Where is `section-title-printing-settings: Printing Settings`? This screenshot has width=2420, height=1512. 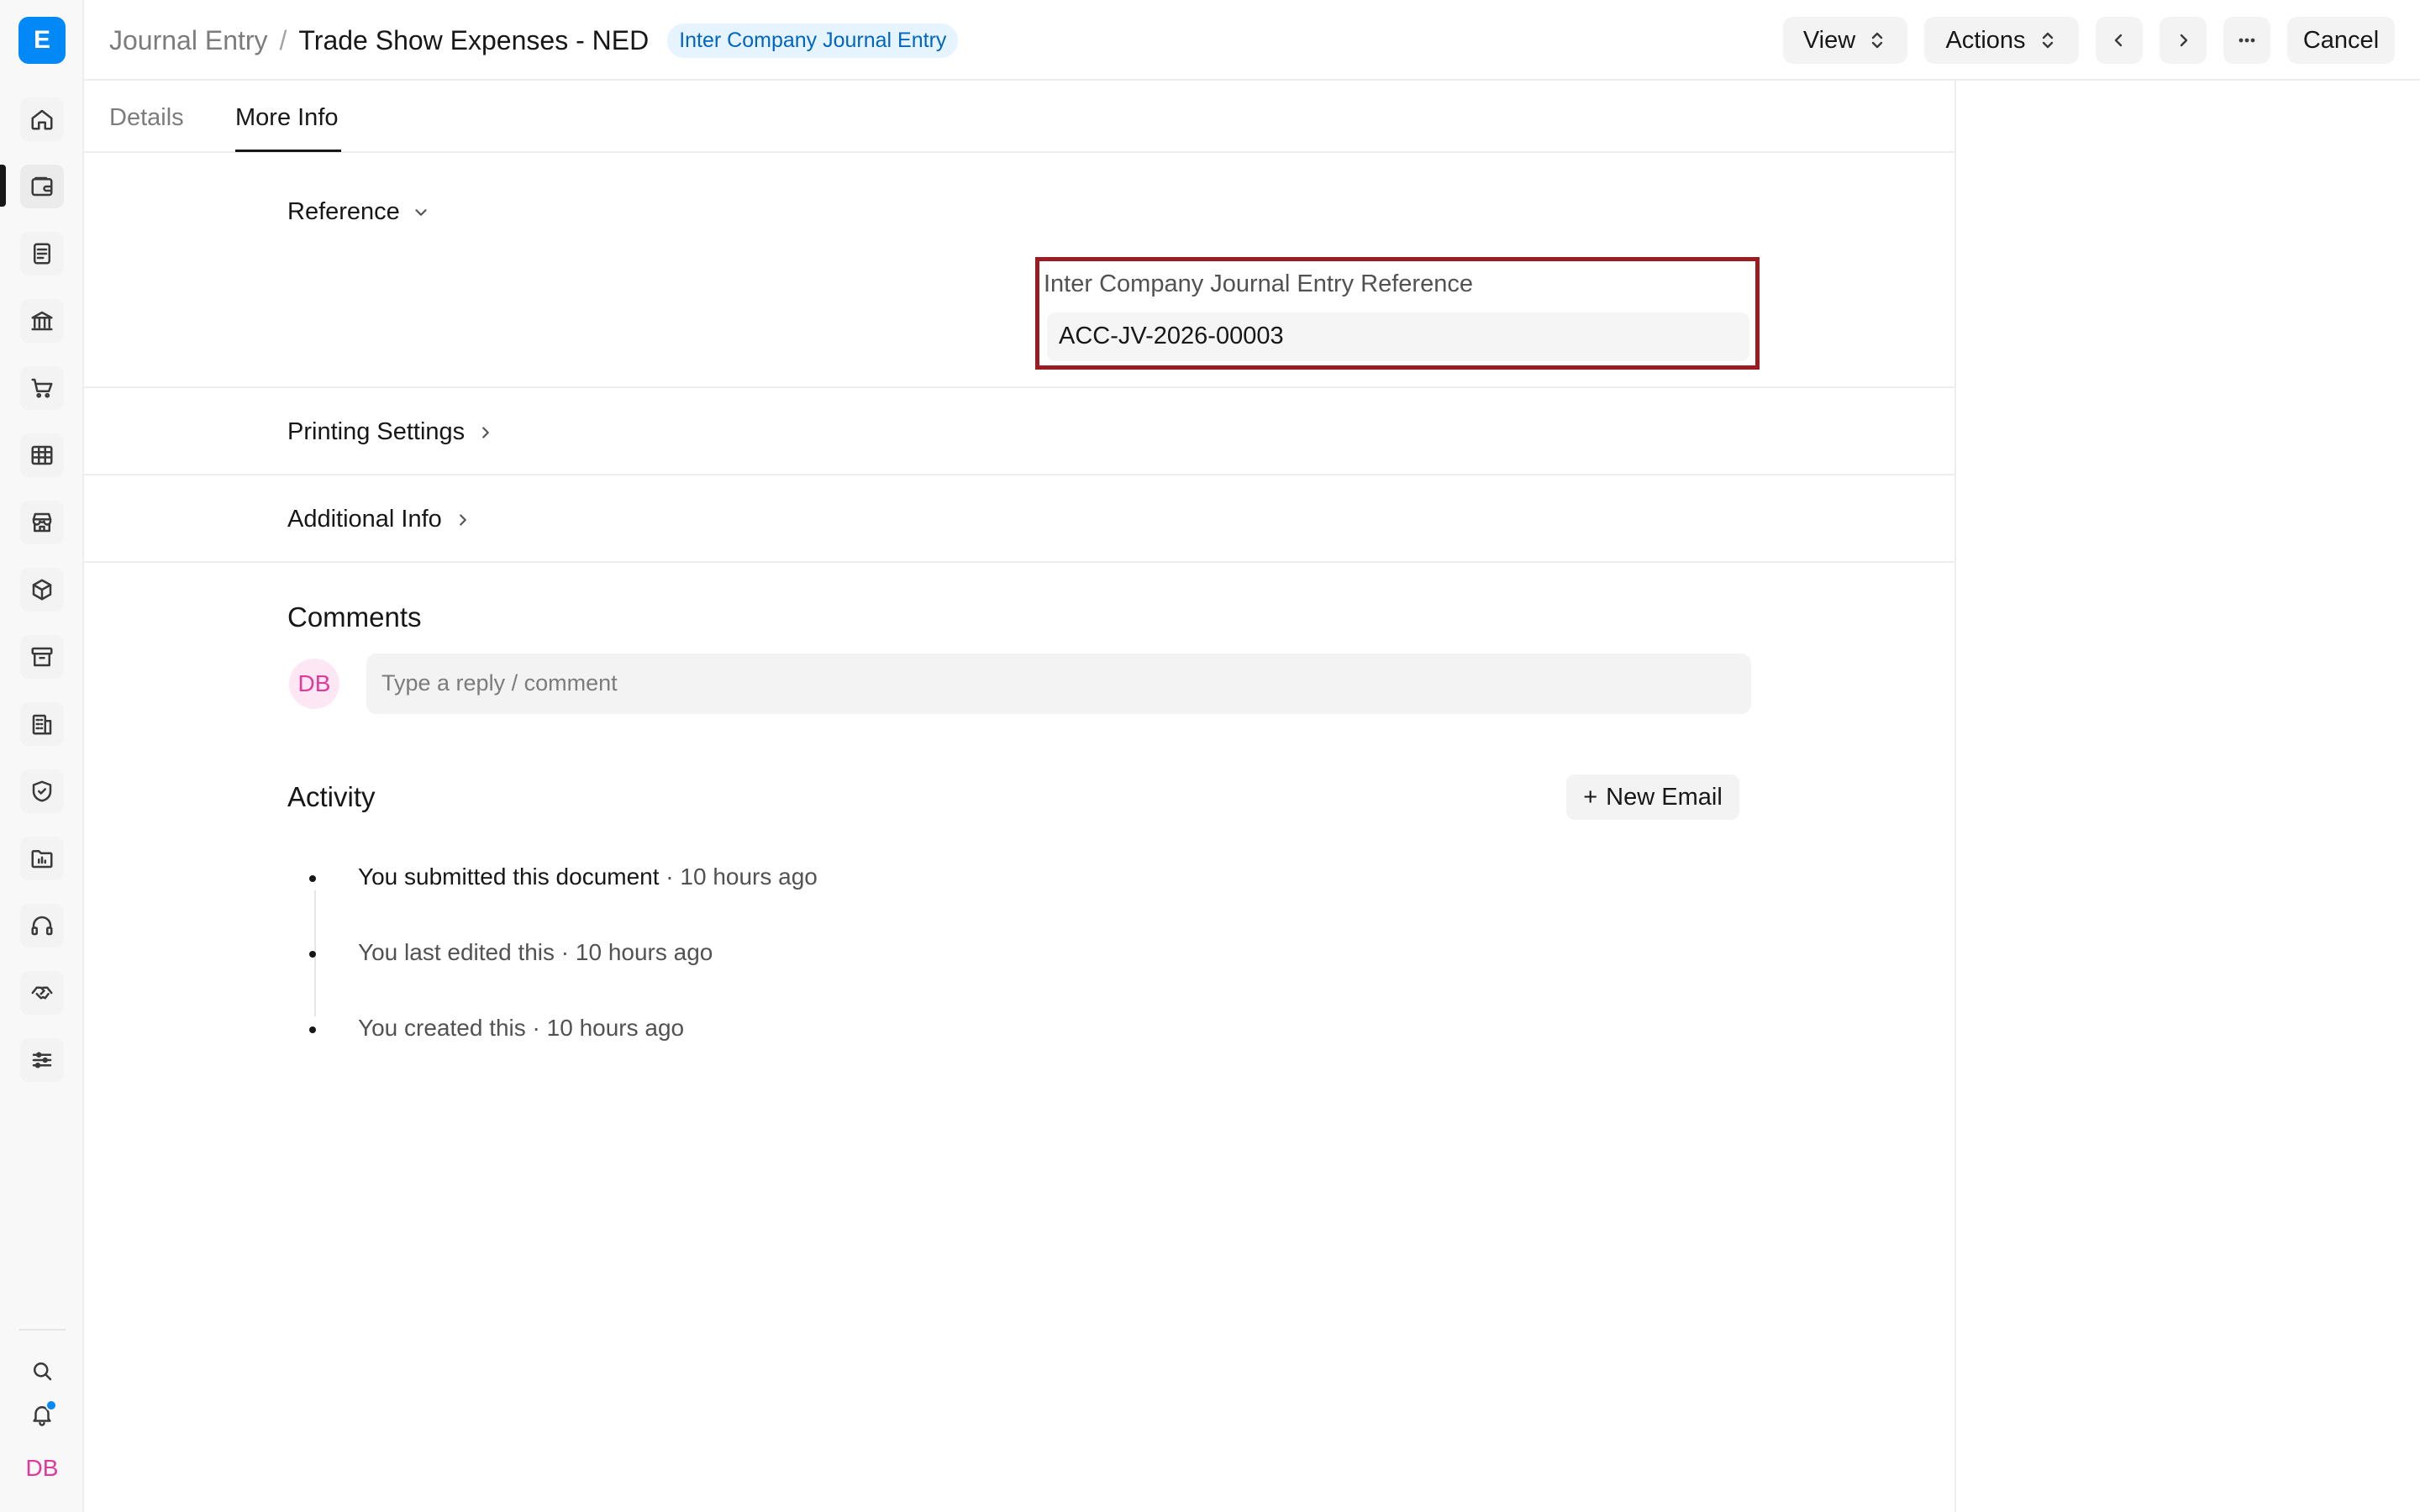 section-title-printing-settings: Printing Settings is located at coordinates (376, 431).